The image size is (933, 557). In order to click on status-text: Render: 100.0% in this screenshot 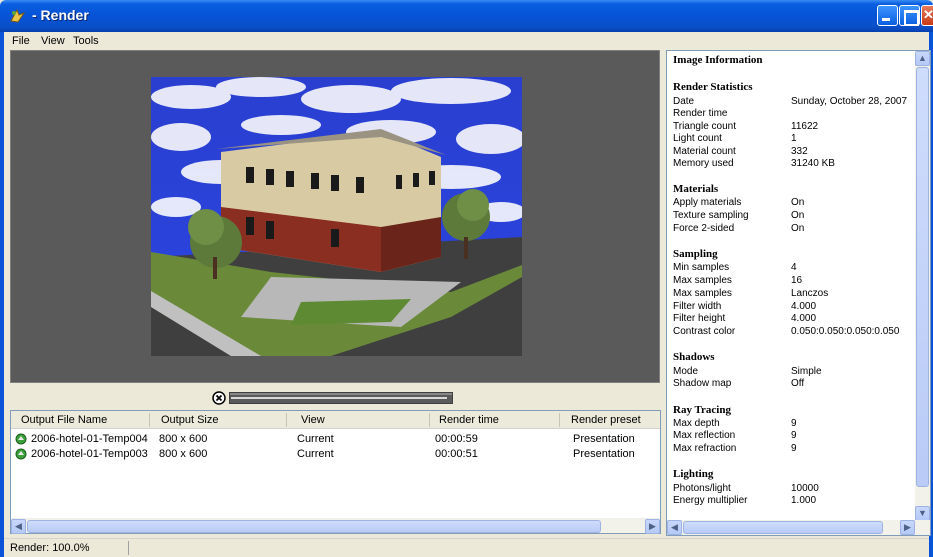, I will do `click(50, 548)`.